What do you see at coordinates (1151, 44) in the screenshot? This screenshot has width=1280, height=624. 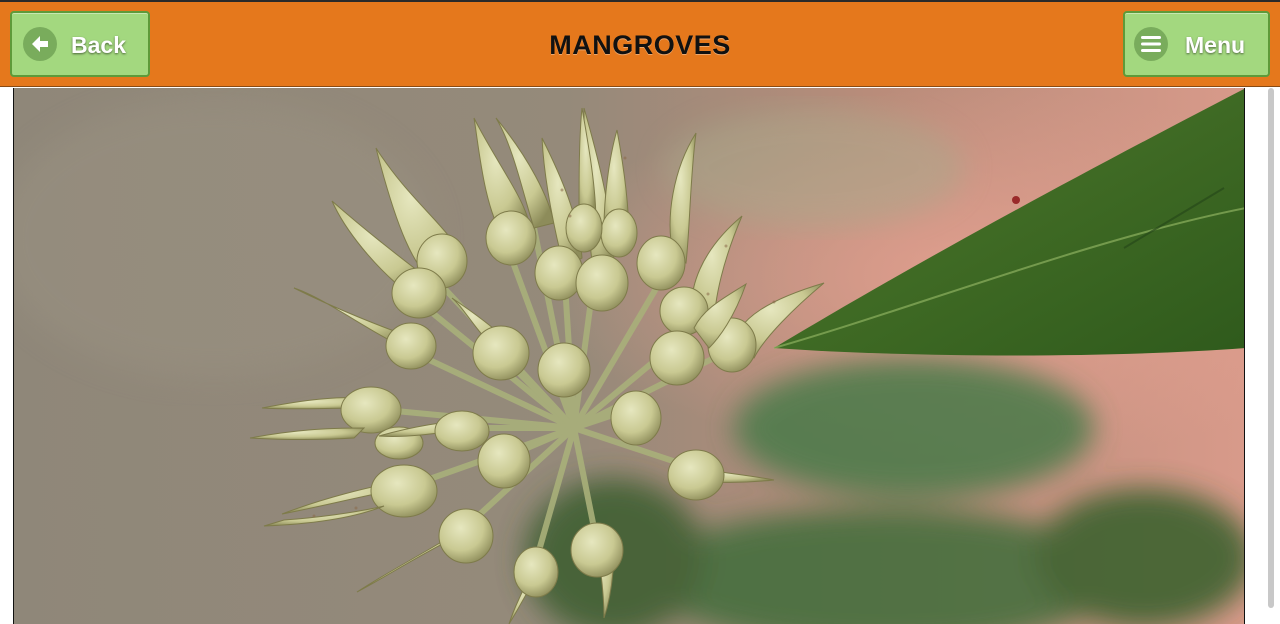 I see `hamburger-icon` at bounding box center [1151, 44].